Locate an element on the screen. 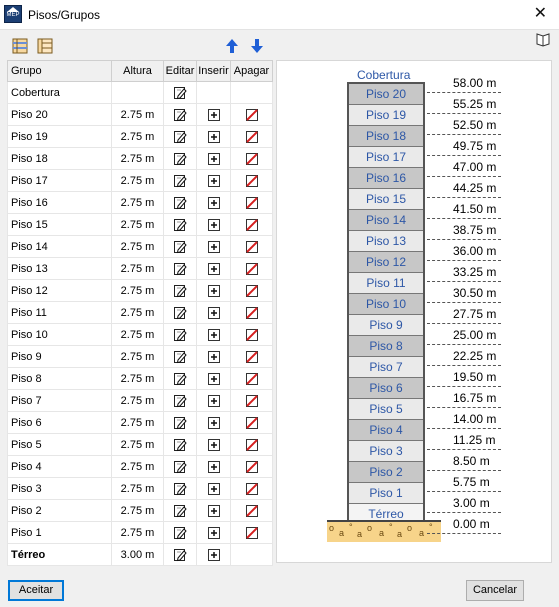  table-row: Piso 4 2.75 m is located at coordinates (140, 466).